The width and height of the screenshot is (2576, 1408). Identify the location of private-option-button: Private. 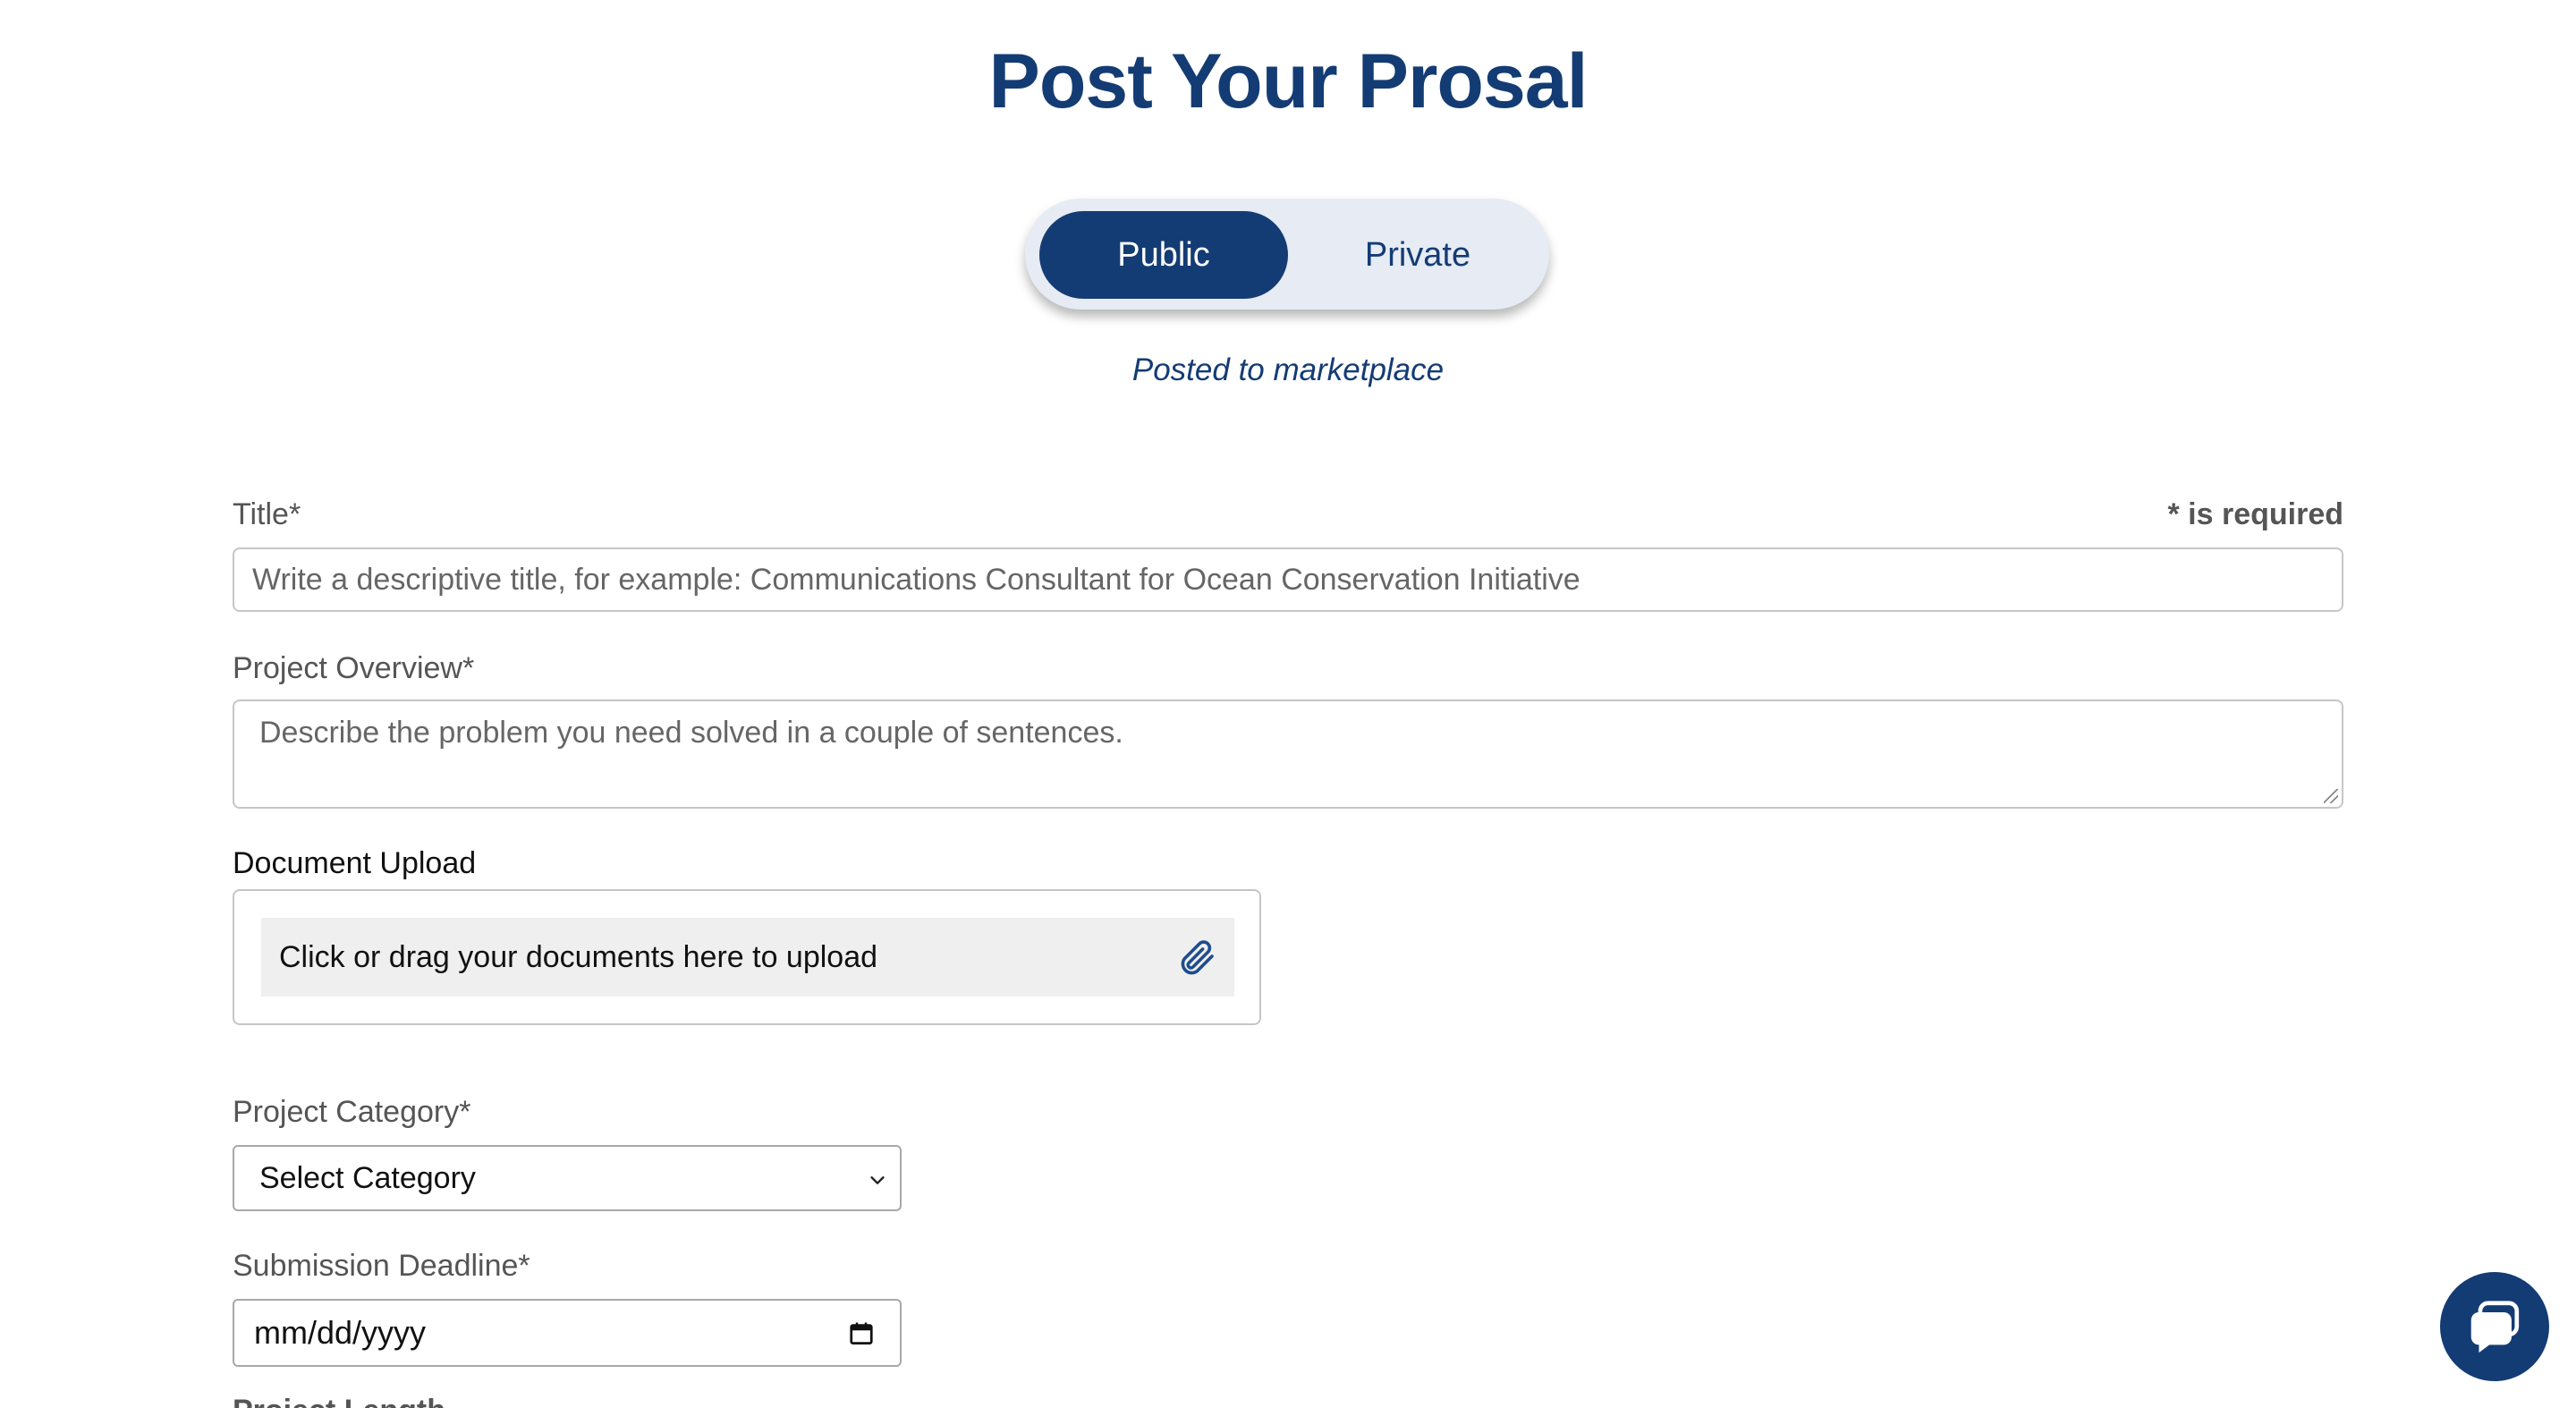
(1417, 255).